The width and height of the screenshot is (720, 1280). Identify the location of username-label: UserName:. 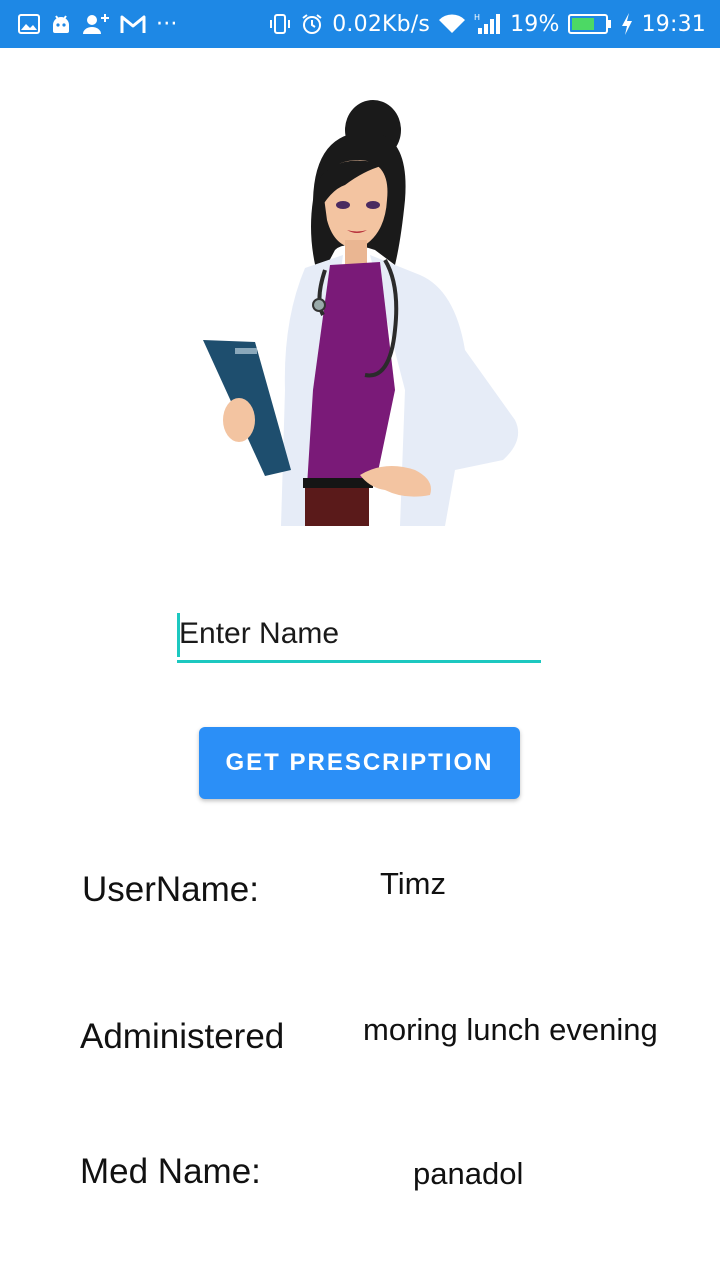
(170, 889).